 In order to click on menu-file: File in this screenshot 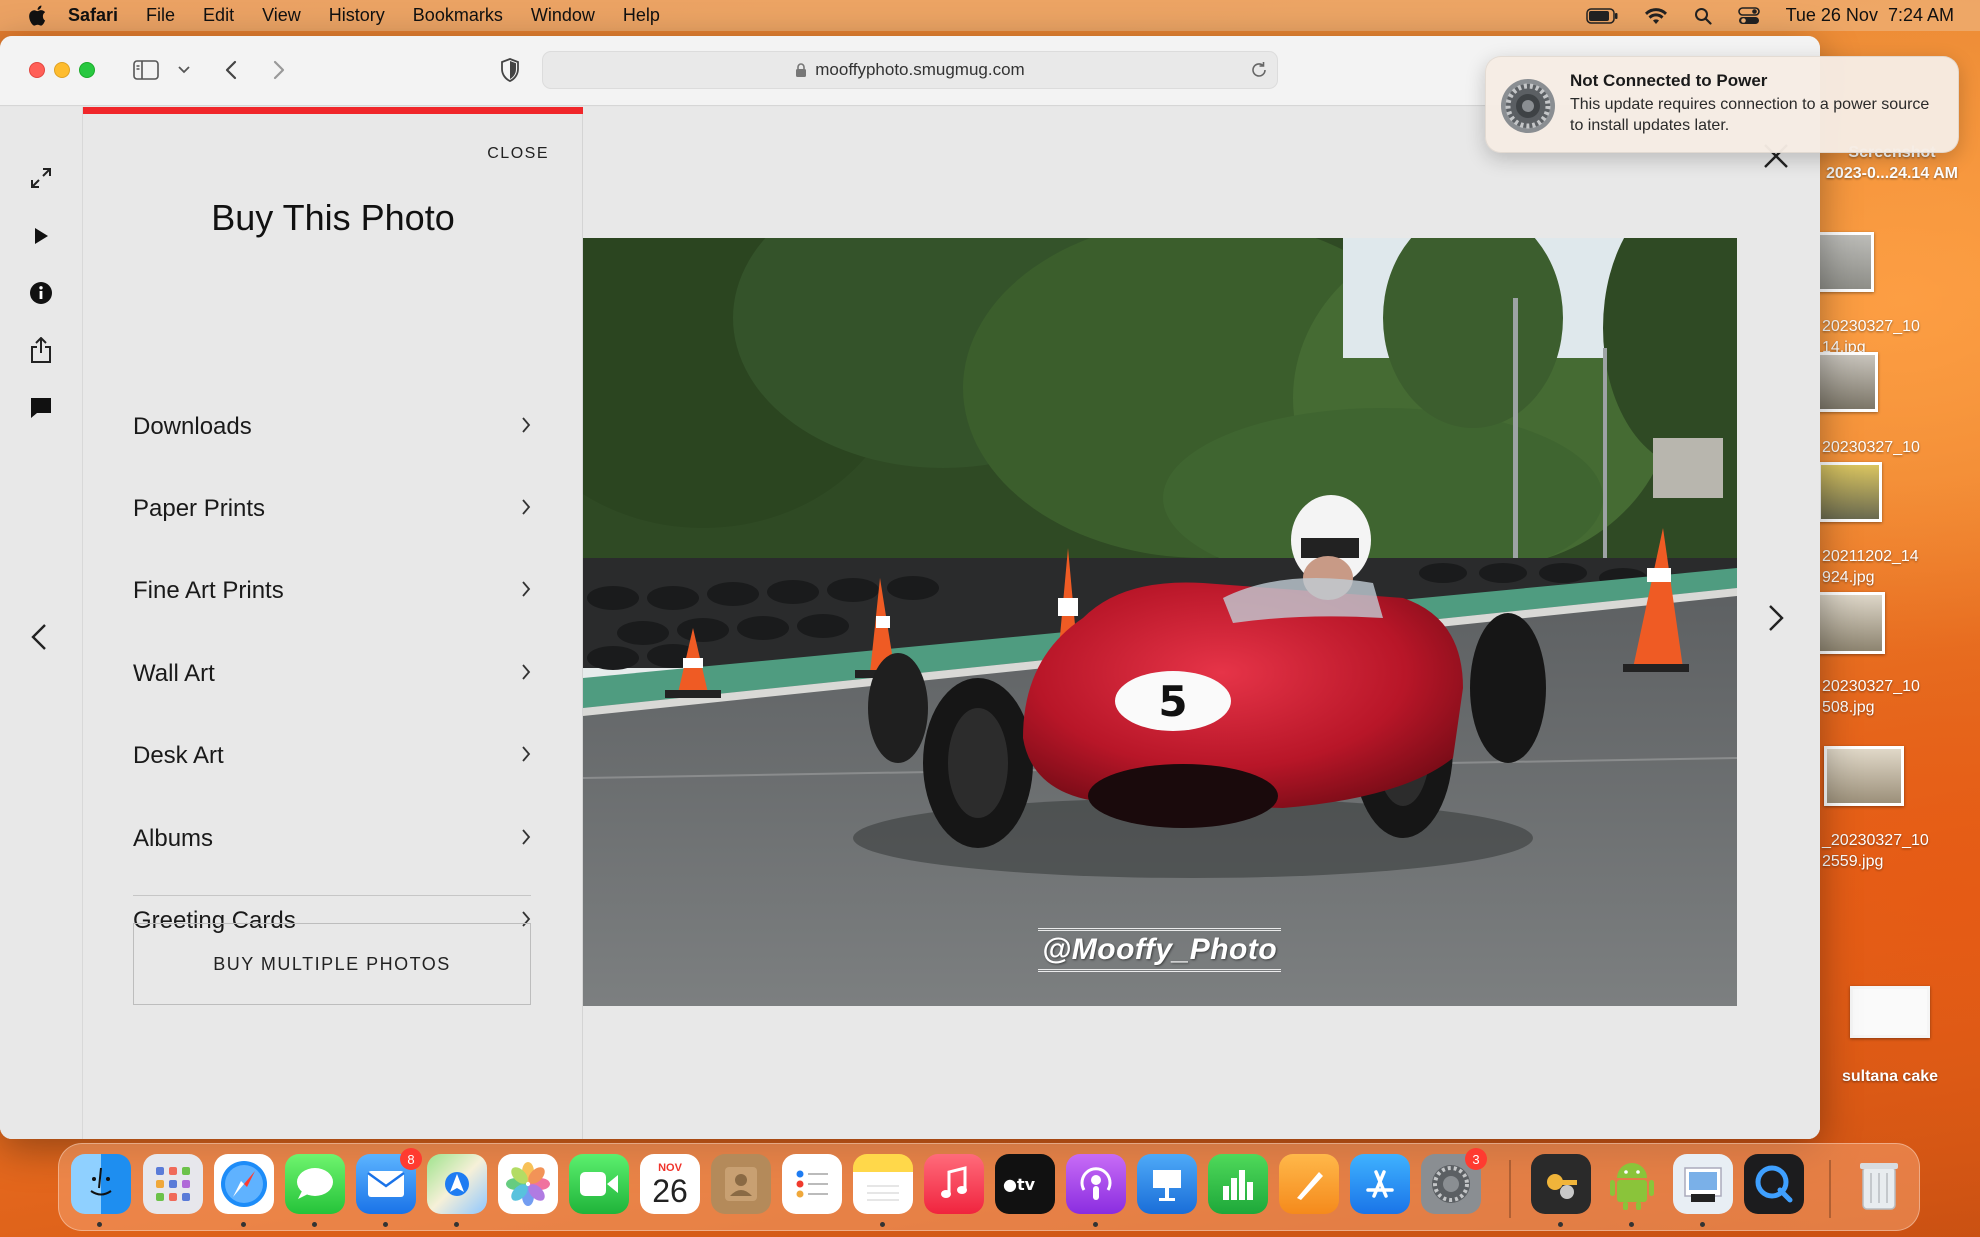, I will do `click(160, 15)`.